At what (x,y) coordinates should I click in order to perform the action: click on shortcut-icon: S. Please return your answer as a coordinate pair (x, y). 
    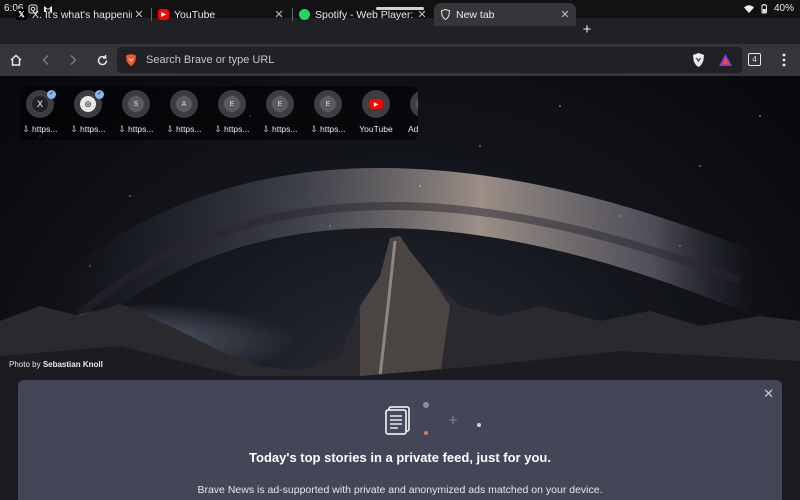
    Looking at the image, I should click on (136, 104).